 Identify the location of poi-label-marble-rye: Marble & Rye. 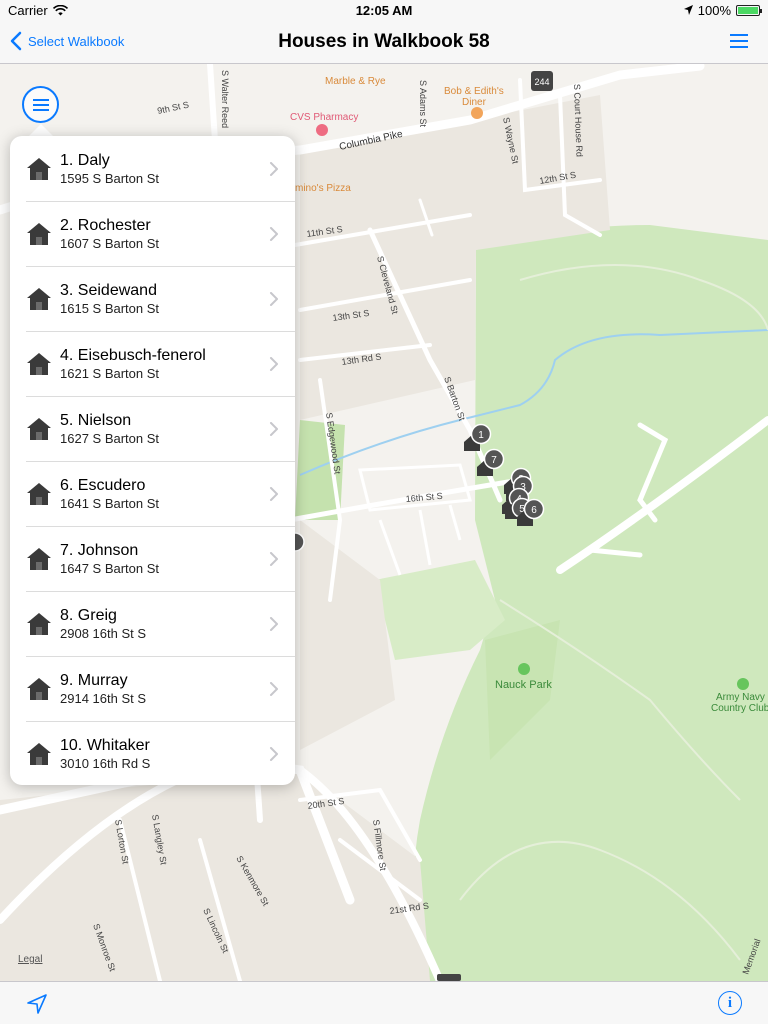
(355, 81).